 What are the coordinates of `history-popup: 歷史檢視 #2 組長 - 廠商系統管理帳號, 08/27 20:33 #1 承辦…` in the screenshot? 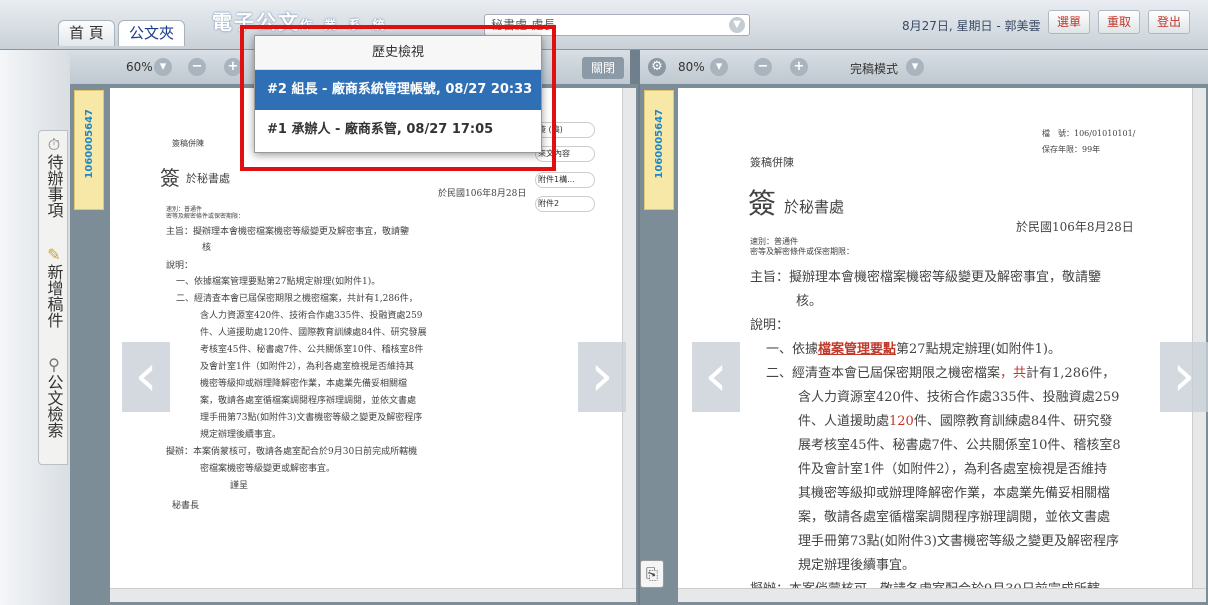 It's located at (398, 94).